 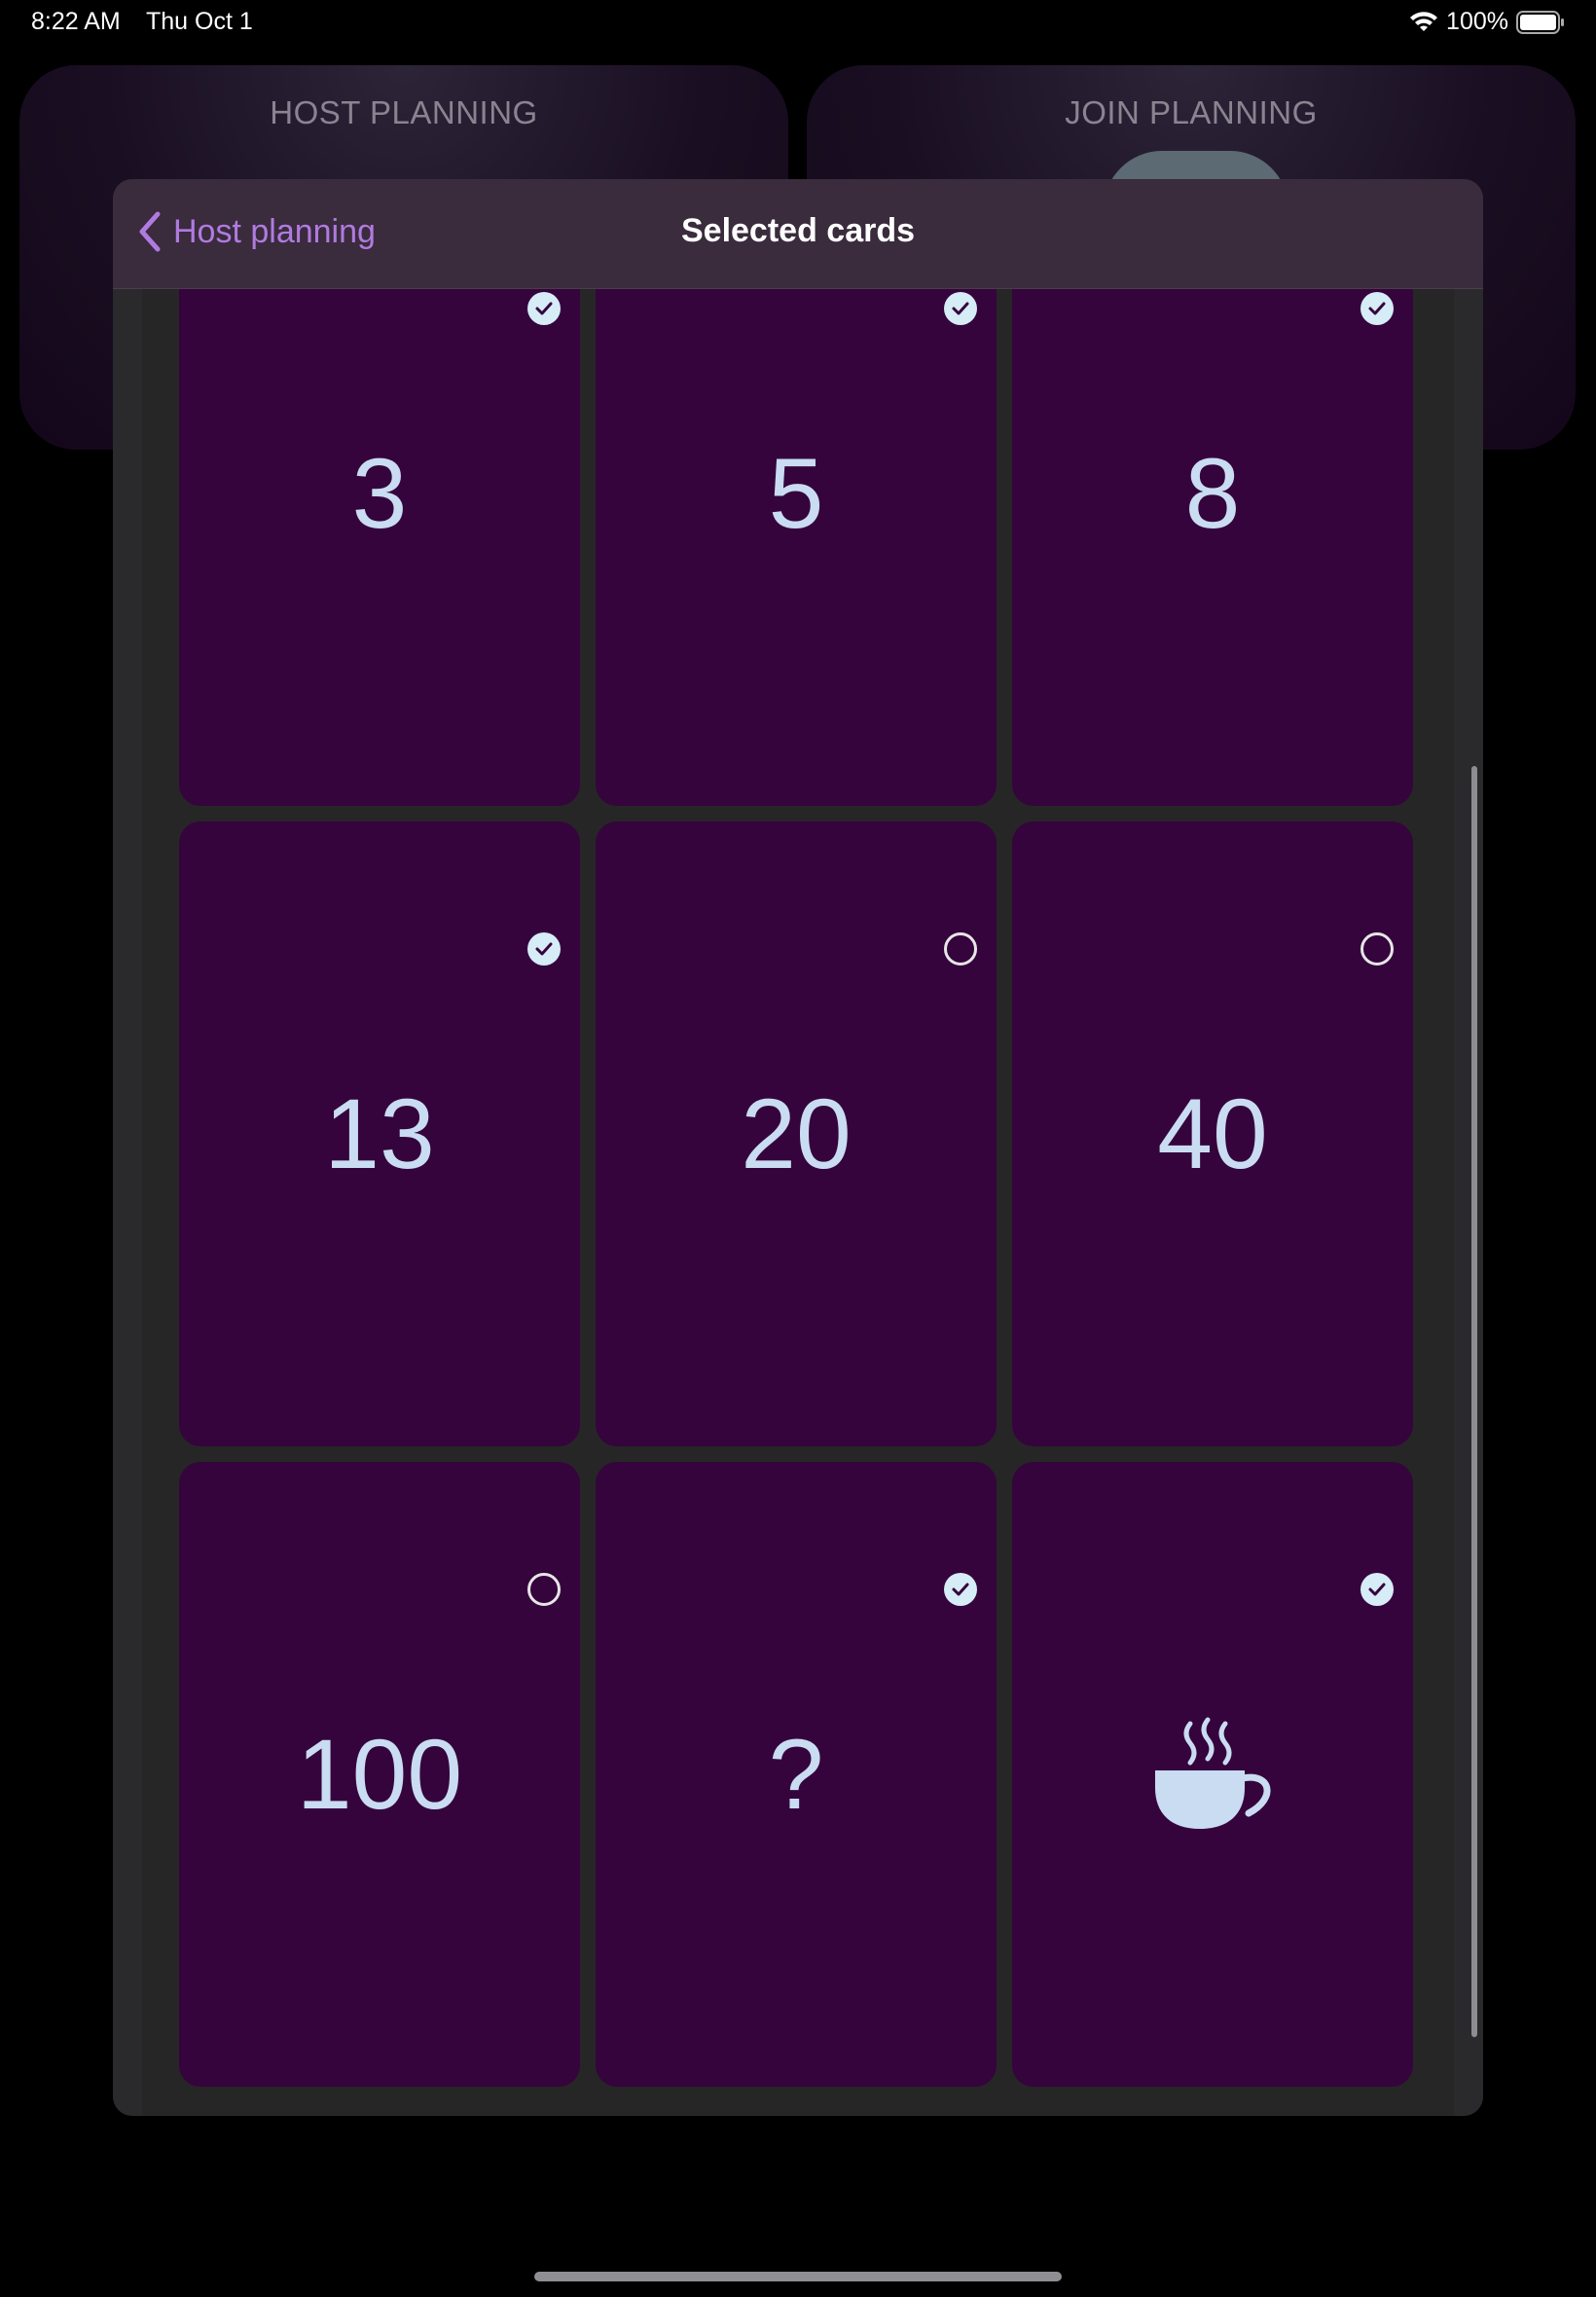 What do you see at coordinates (1474, 1401) in the screenshot?
I see `scrollbar` at bounding box center [1474, 1401].